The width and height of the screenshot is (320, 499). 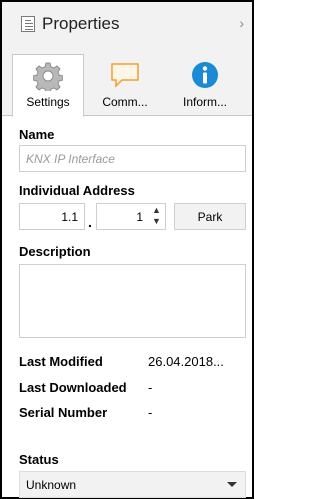 What do you see at coordinates (63, 412) in the screenshot?
I see `serial-number-label: Serial Number` at bounding box center [63, 412].